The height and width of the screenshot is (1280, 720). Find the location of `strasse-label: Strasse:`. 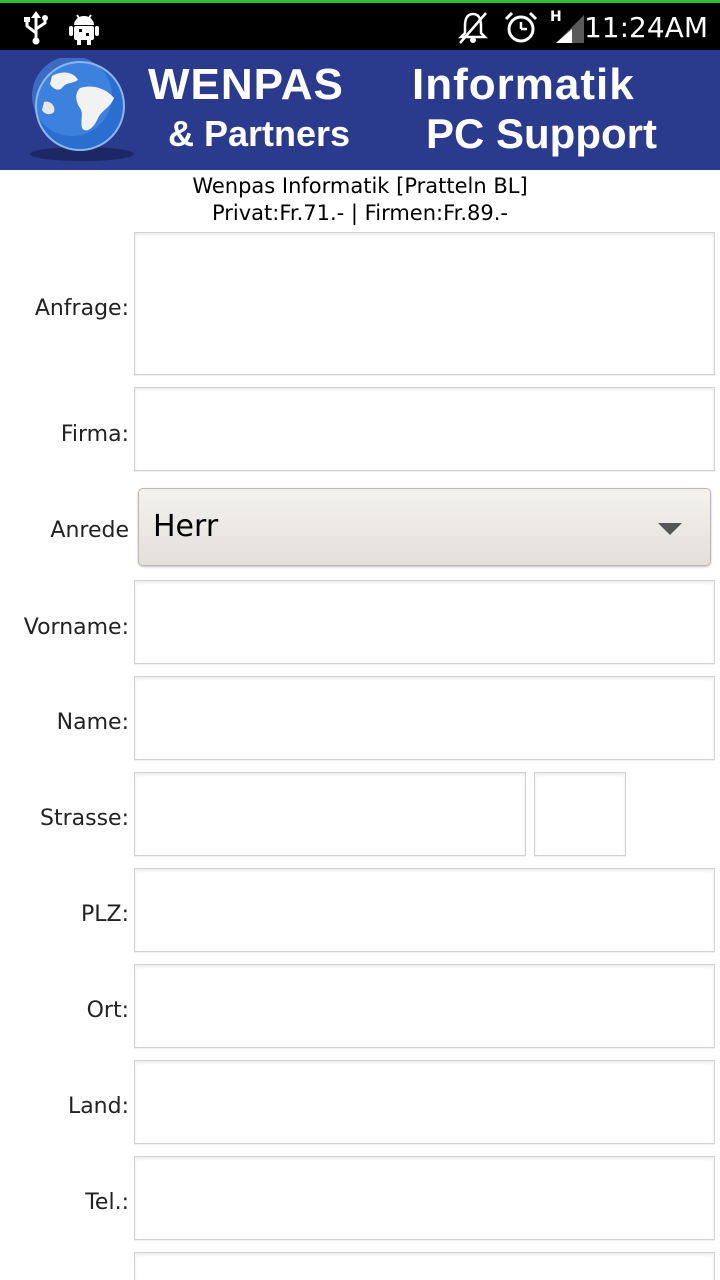

strasse-label: Strasse: is located at coordinates (84, 818).